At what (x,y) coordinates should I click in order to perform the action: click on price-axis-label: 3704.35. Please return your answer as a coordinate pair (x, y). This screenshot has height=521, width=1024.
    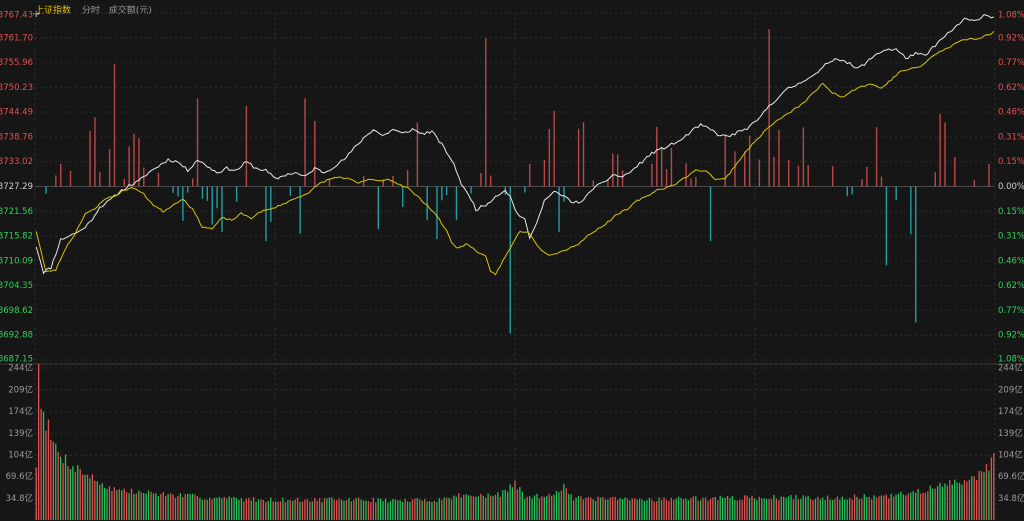
    Looking at the image, I should click on (16, 286).